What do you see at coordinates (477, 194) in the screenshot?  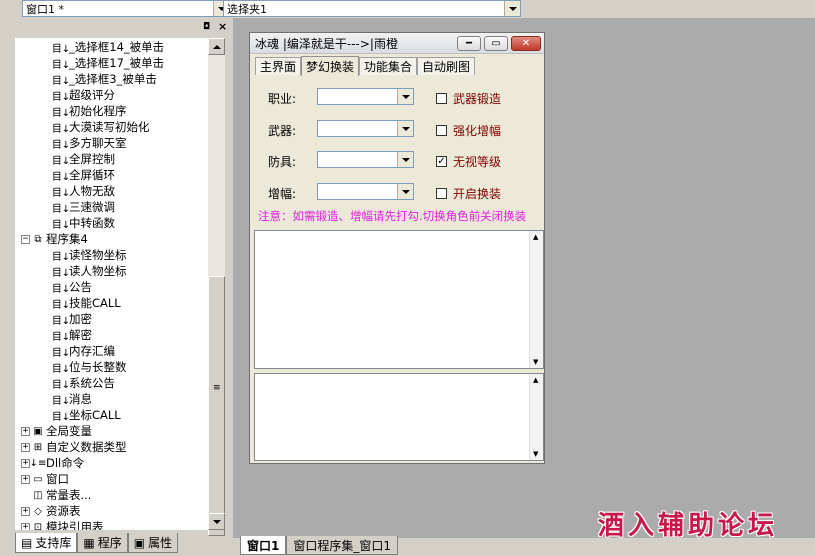 I see `enable-outfit-label: 开启换装` at bounding box center [477, 194].